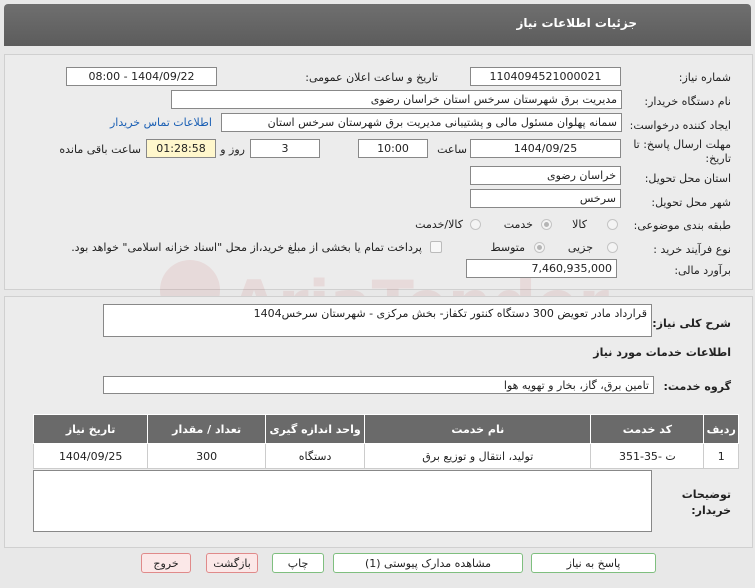 The image size is (755, 588). I want to click on buyer-notes-textarea, so click(342, 501).